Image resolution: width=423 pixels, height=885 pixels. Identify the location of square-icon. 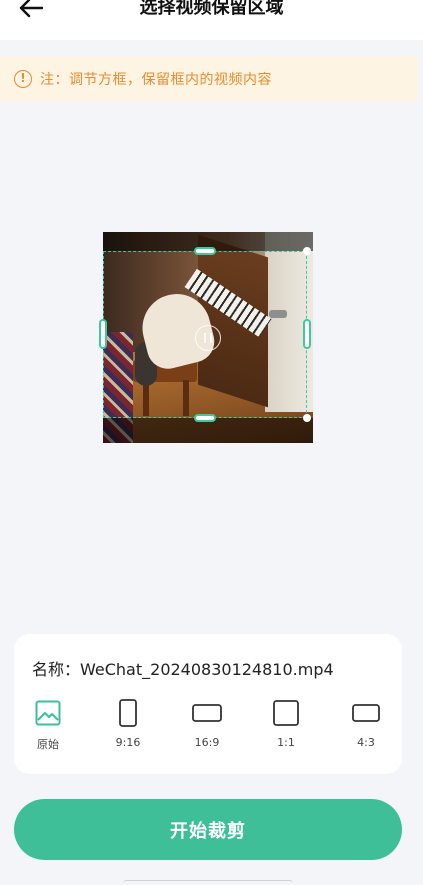
(286, 713).